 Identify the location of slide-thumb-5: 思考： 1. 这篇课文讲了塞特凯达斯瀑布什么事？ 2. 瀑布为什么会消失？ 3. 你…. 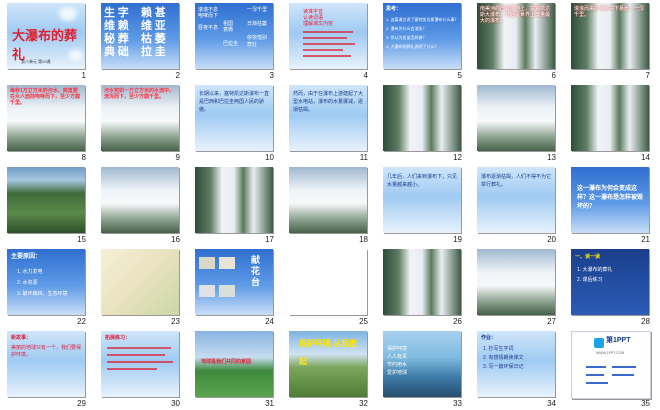
(423, 41).